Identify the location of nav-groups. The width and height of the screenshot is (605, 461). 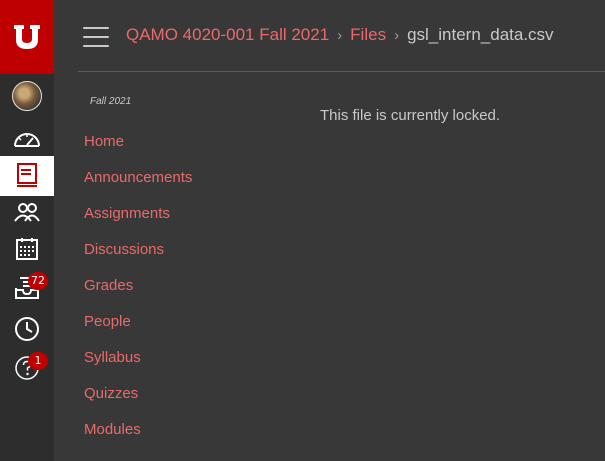
(27, 213).